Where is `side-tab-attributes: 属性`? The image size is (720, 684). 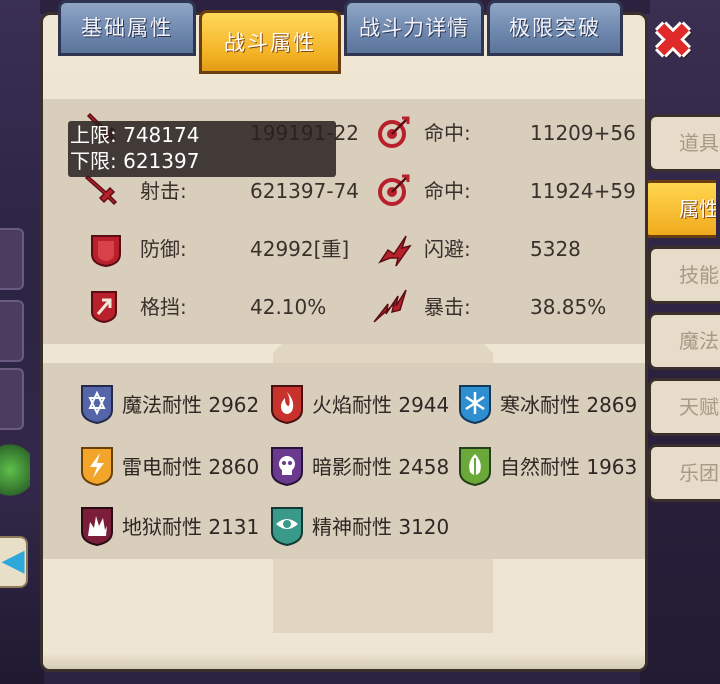
side-tab-attributes: 属性 is located at coordinates (679, 209).